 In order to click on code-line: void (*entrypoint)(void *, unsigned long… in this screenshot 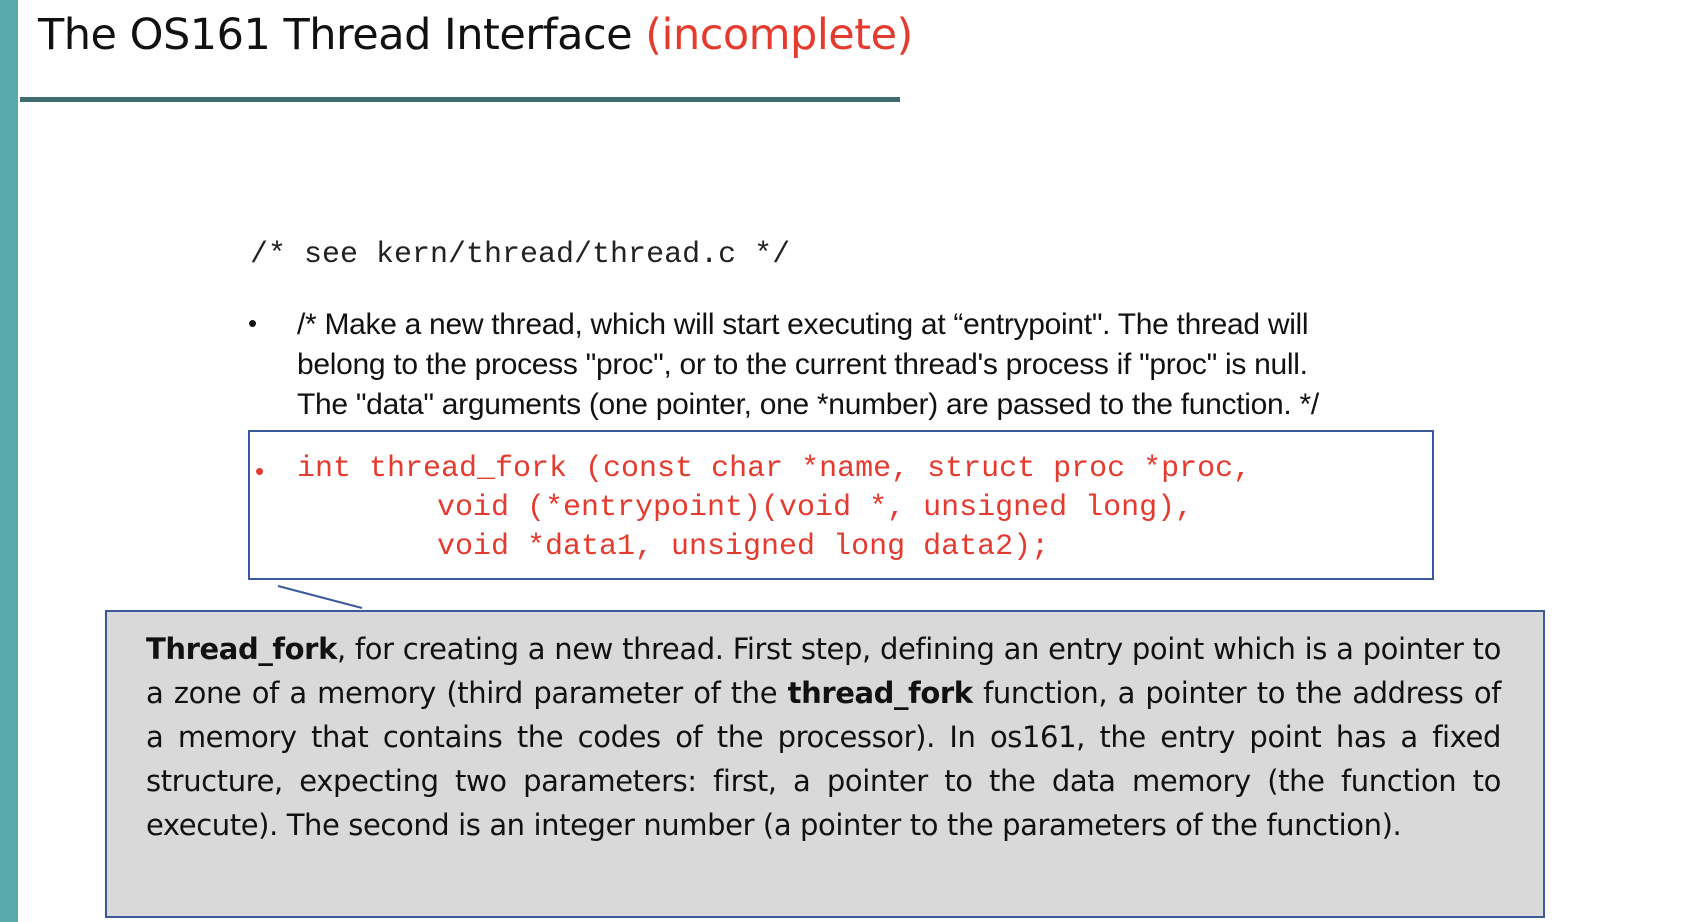, I will do `click(815, 508)`.